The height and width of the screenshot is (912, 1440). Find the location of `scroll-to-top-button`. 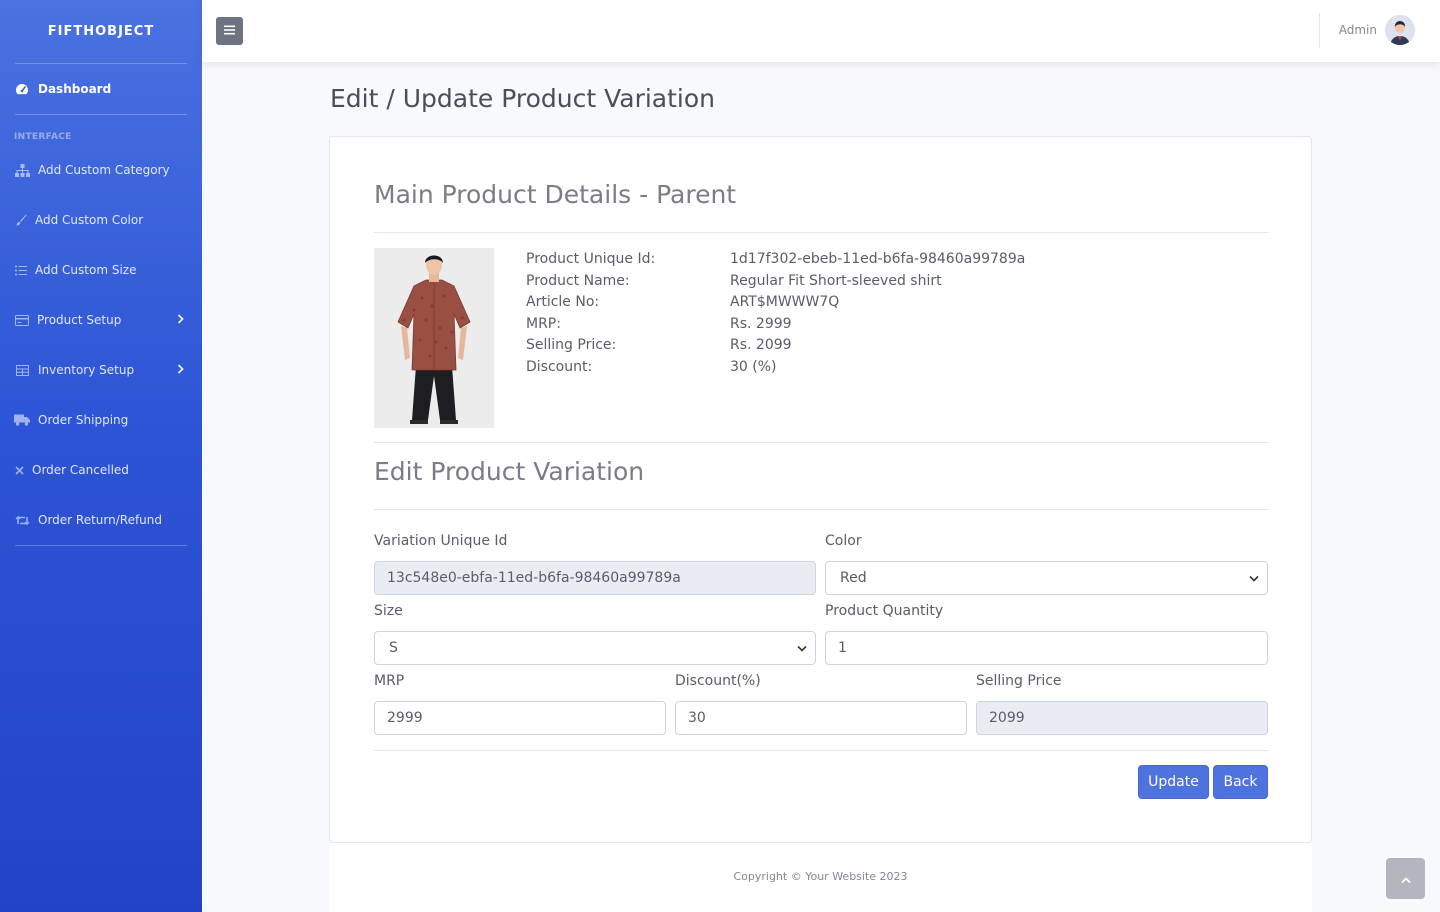

scroll-to-top-button is located at coordinates (1405, 878).